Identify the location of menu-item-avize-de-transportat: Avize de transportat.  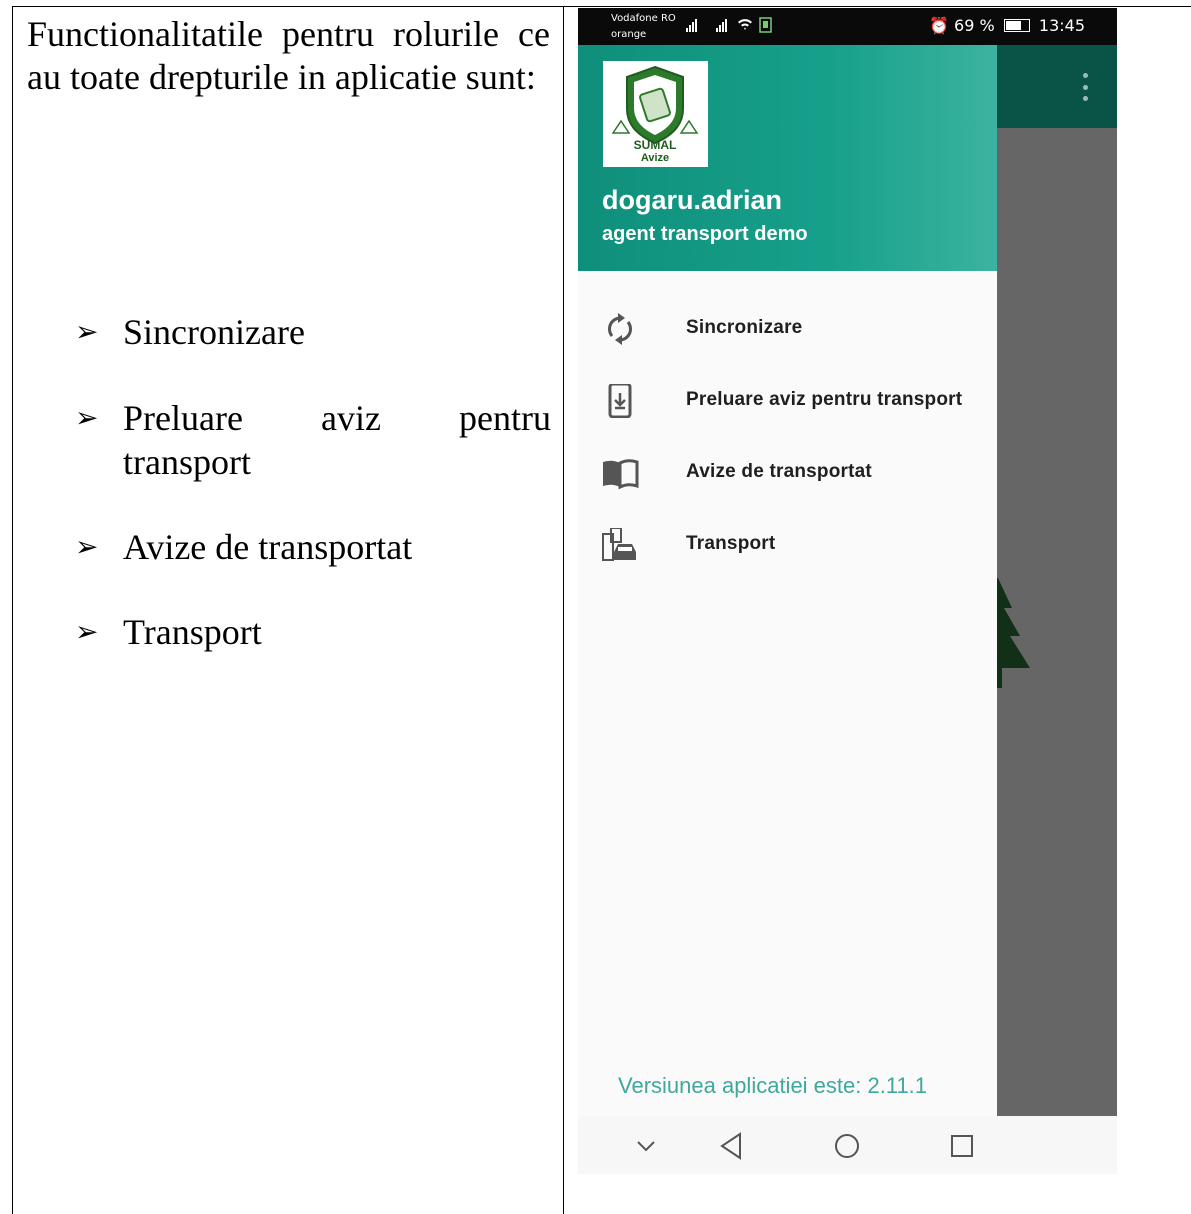
(787, 472).